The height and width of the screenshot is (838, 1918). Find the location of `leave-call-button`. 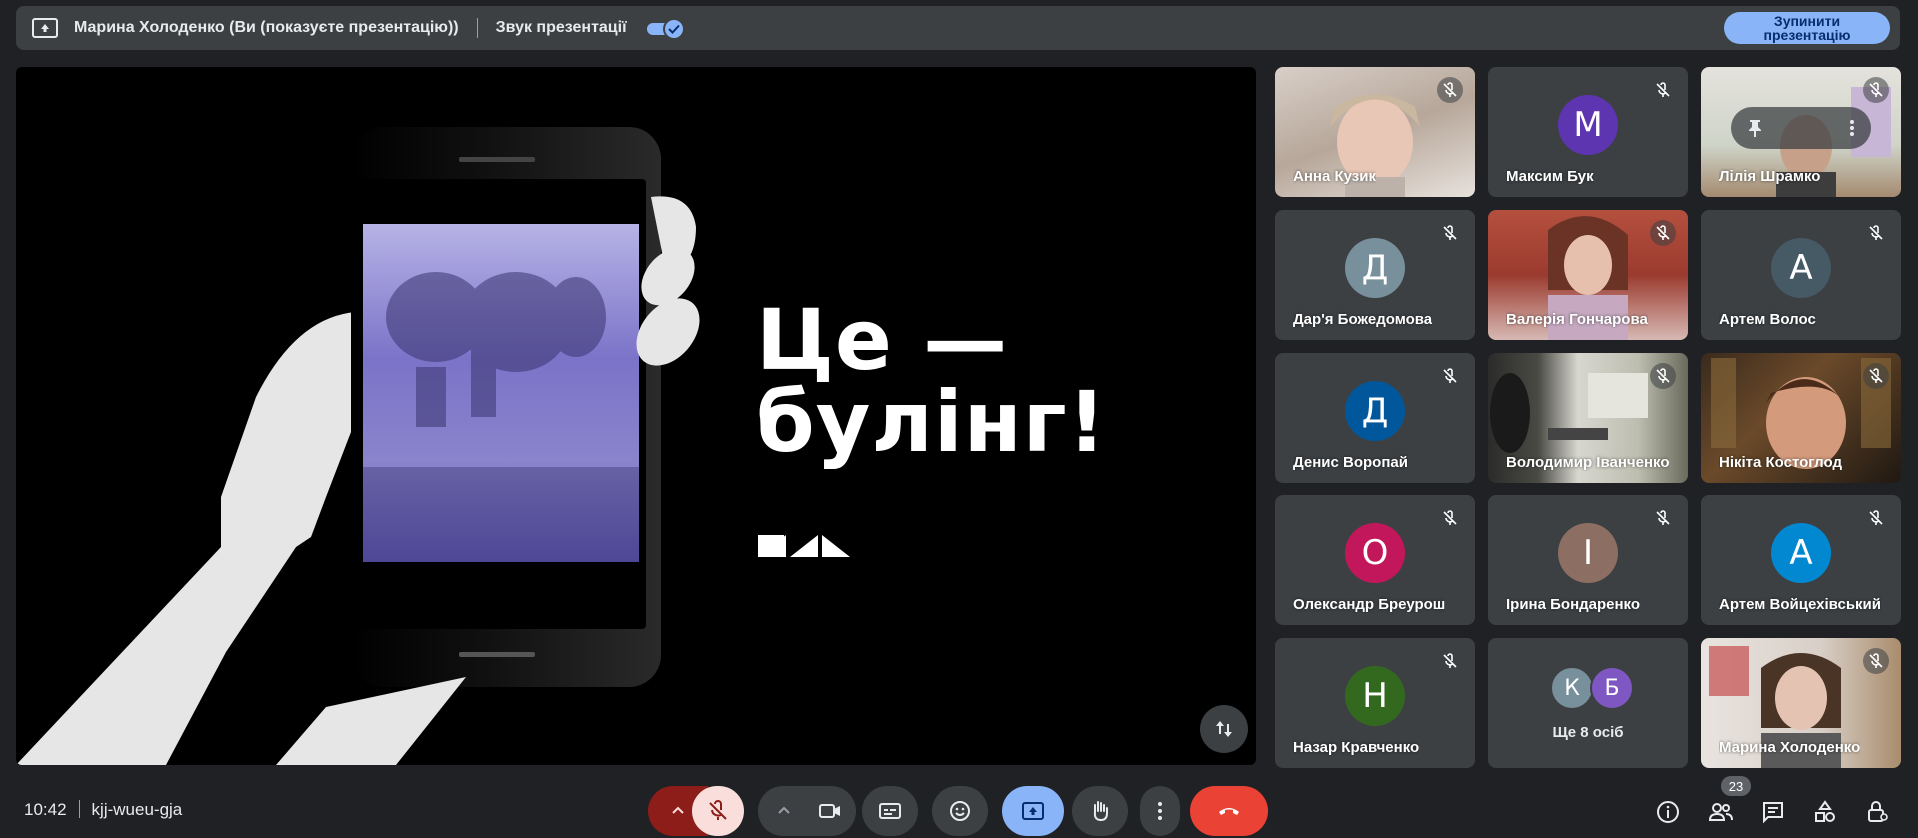

leave-call-button is located at coordinates (1229, 811).